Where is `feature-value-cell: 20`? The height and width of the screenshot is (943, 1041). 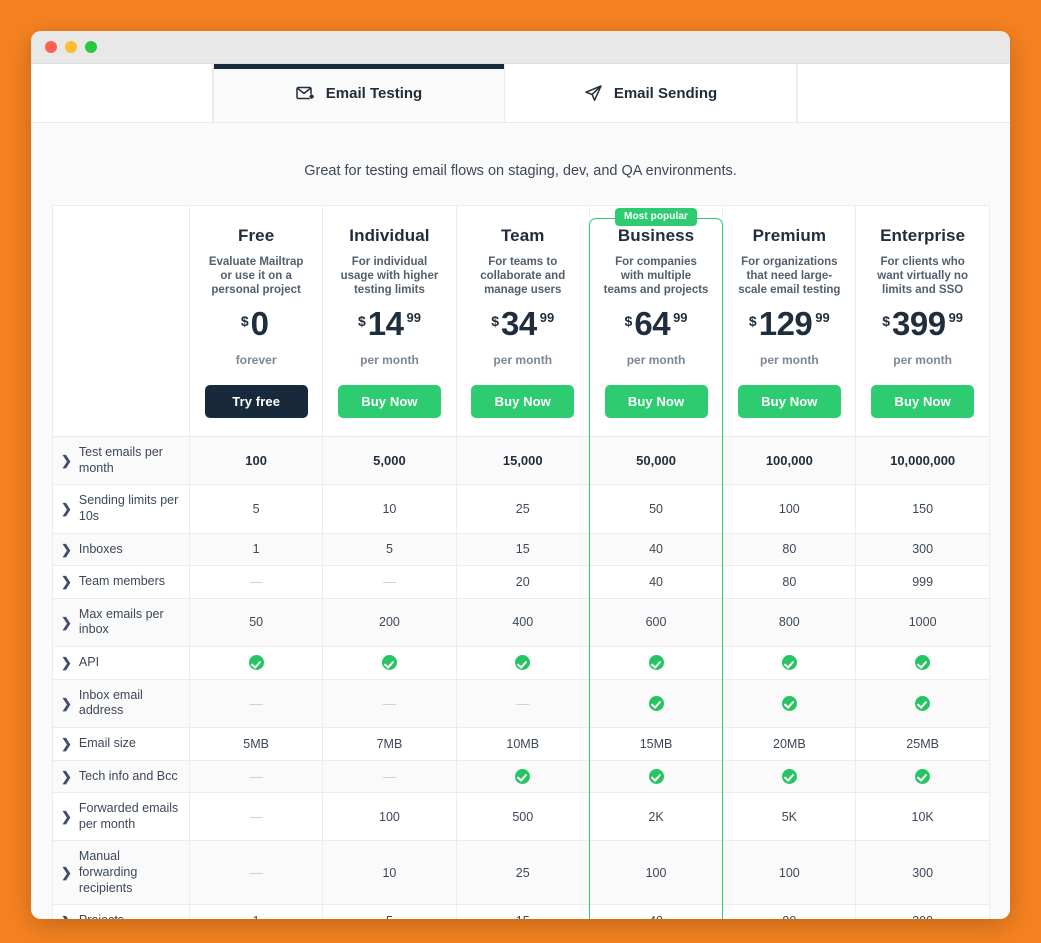
feature-value-cell: 20 is located at coordinates (522, 582).